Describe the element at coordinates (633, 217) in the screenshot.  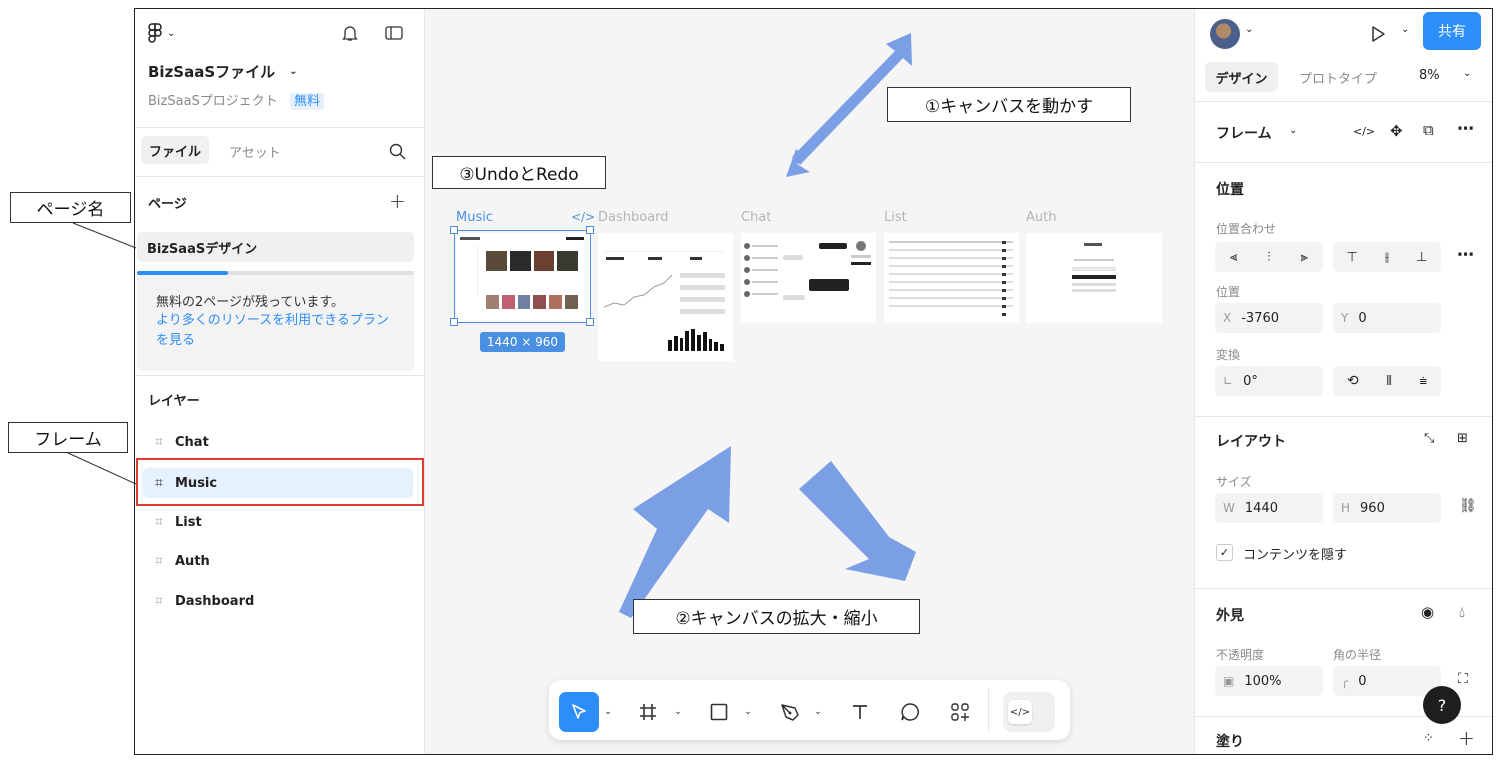
I see `frame-label-dashboard: Dashboard` at that location.